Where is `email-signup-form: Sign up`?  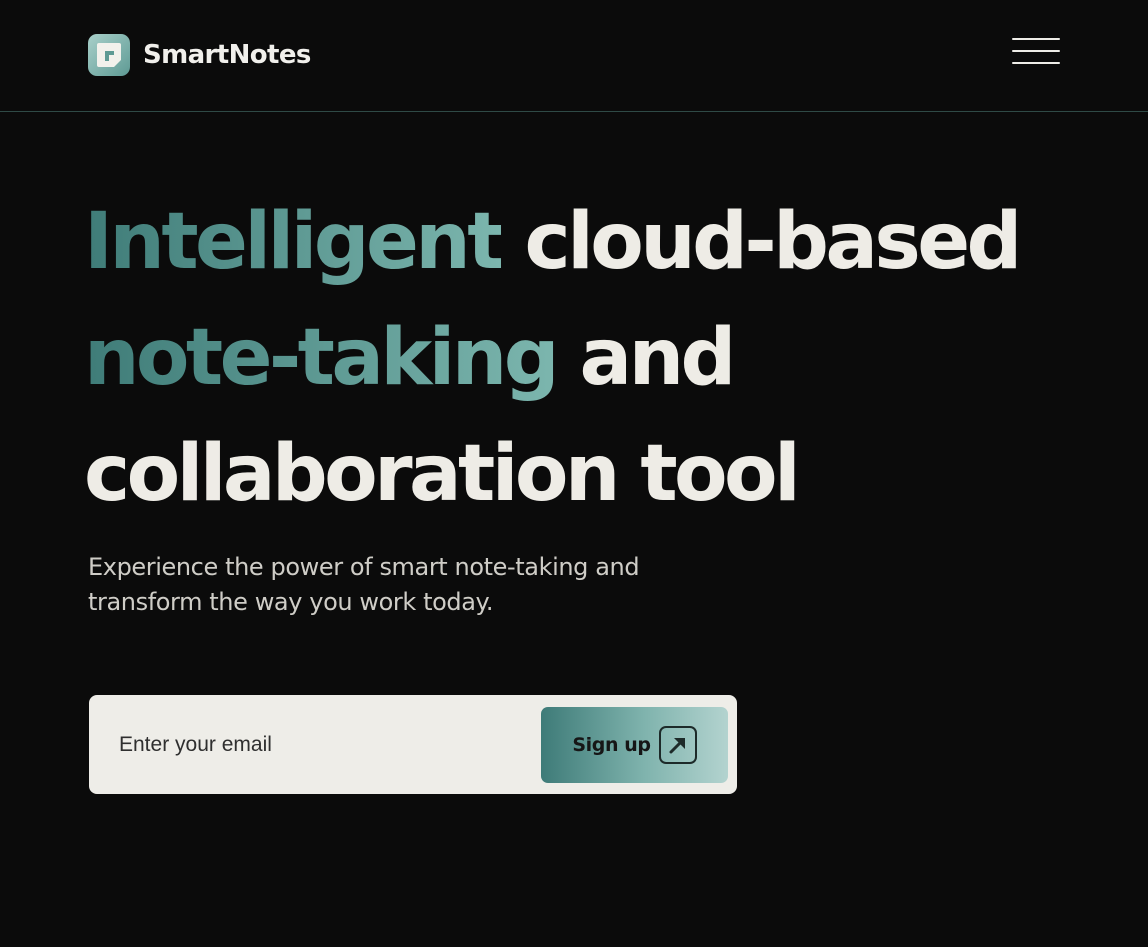 email-signup-form: Sign up is located at coordinates (413, 744).